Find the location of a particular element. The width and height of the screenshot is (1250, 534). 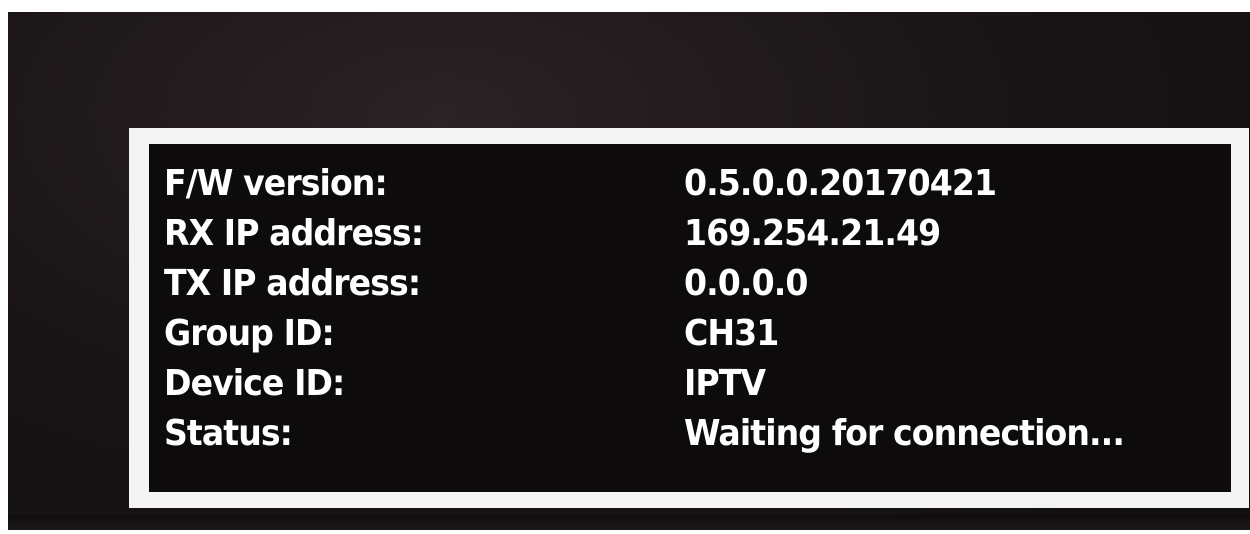

group-id-row: Group ID: CH31 is located at coordinates (692, 333).